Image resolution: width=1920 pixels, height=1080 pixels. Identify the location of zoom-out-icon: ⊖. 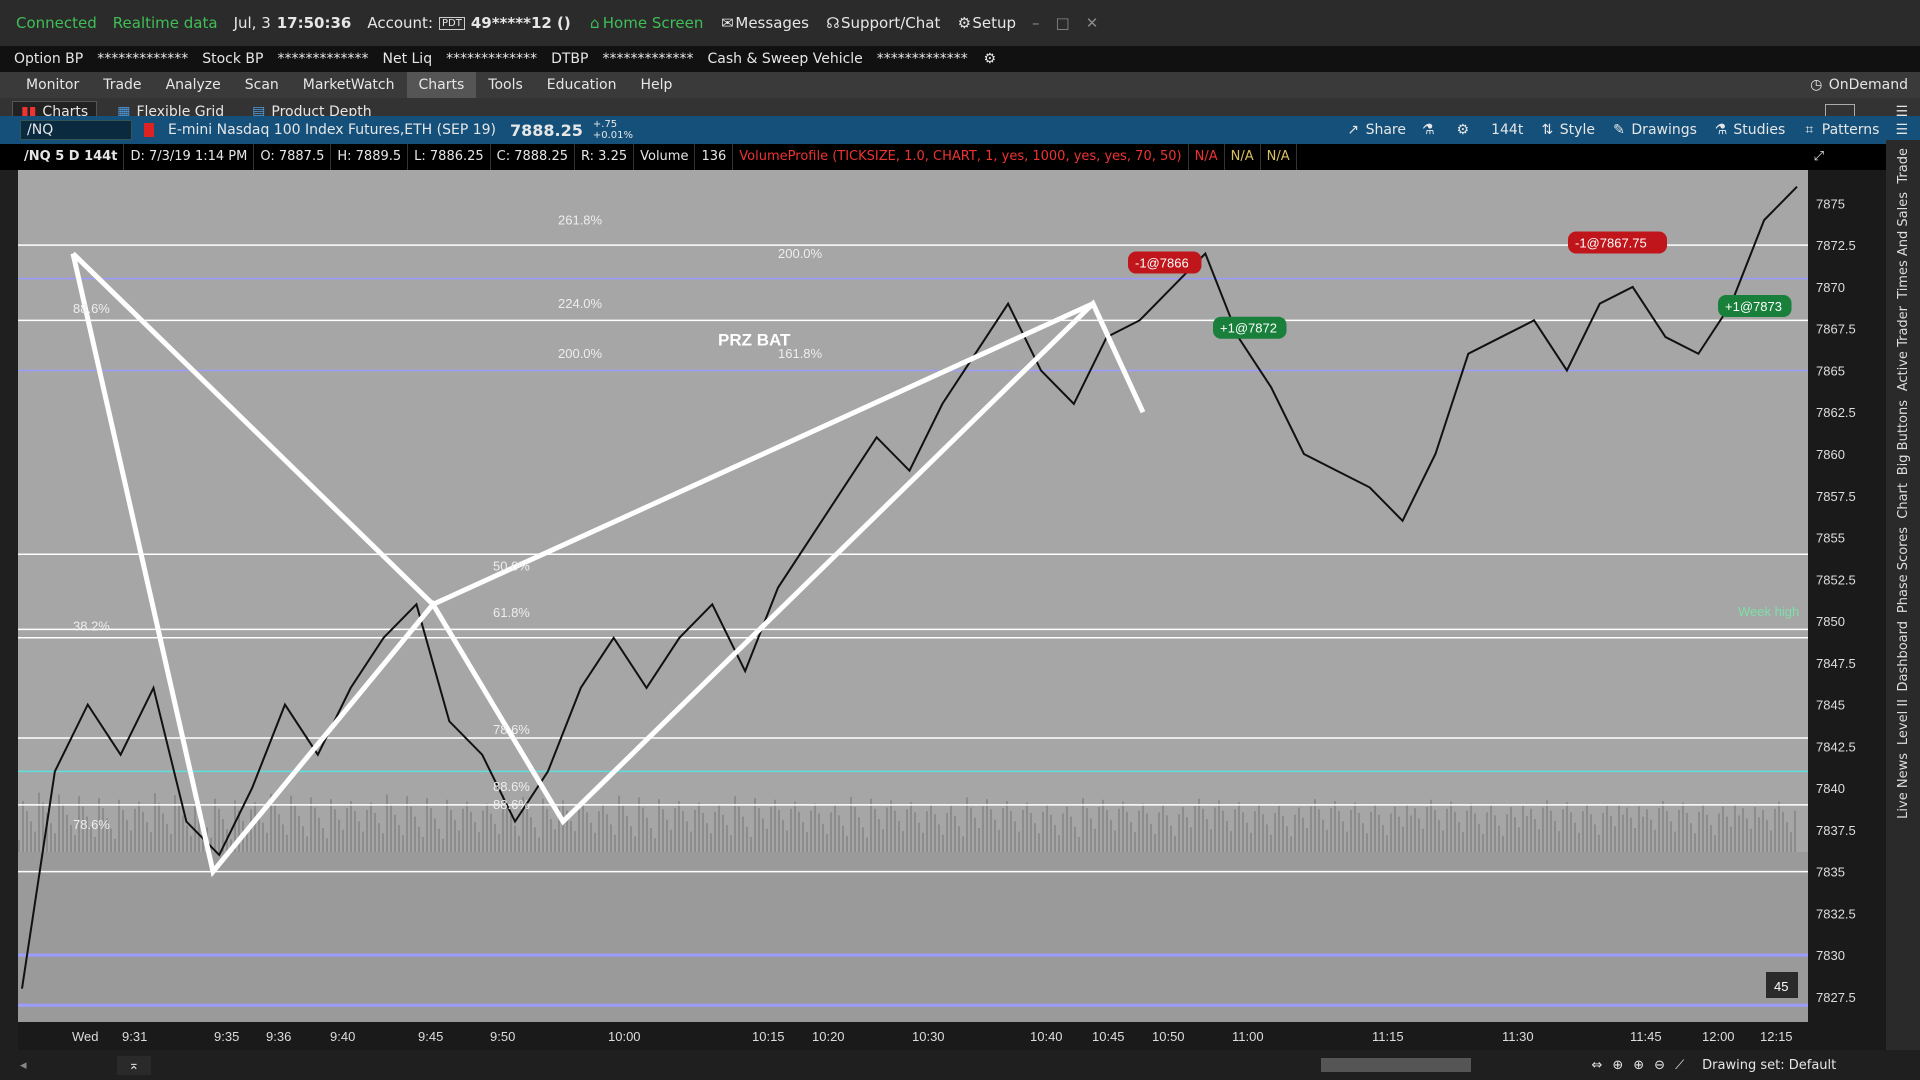
(1659, 1065).